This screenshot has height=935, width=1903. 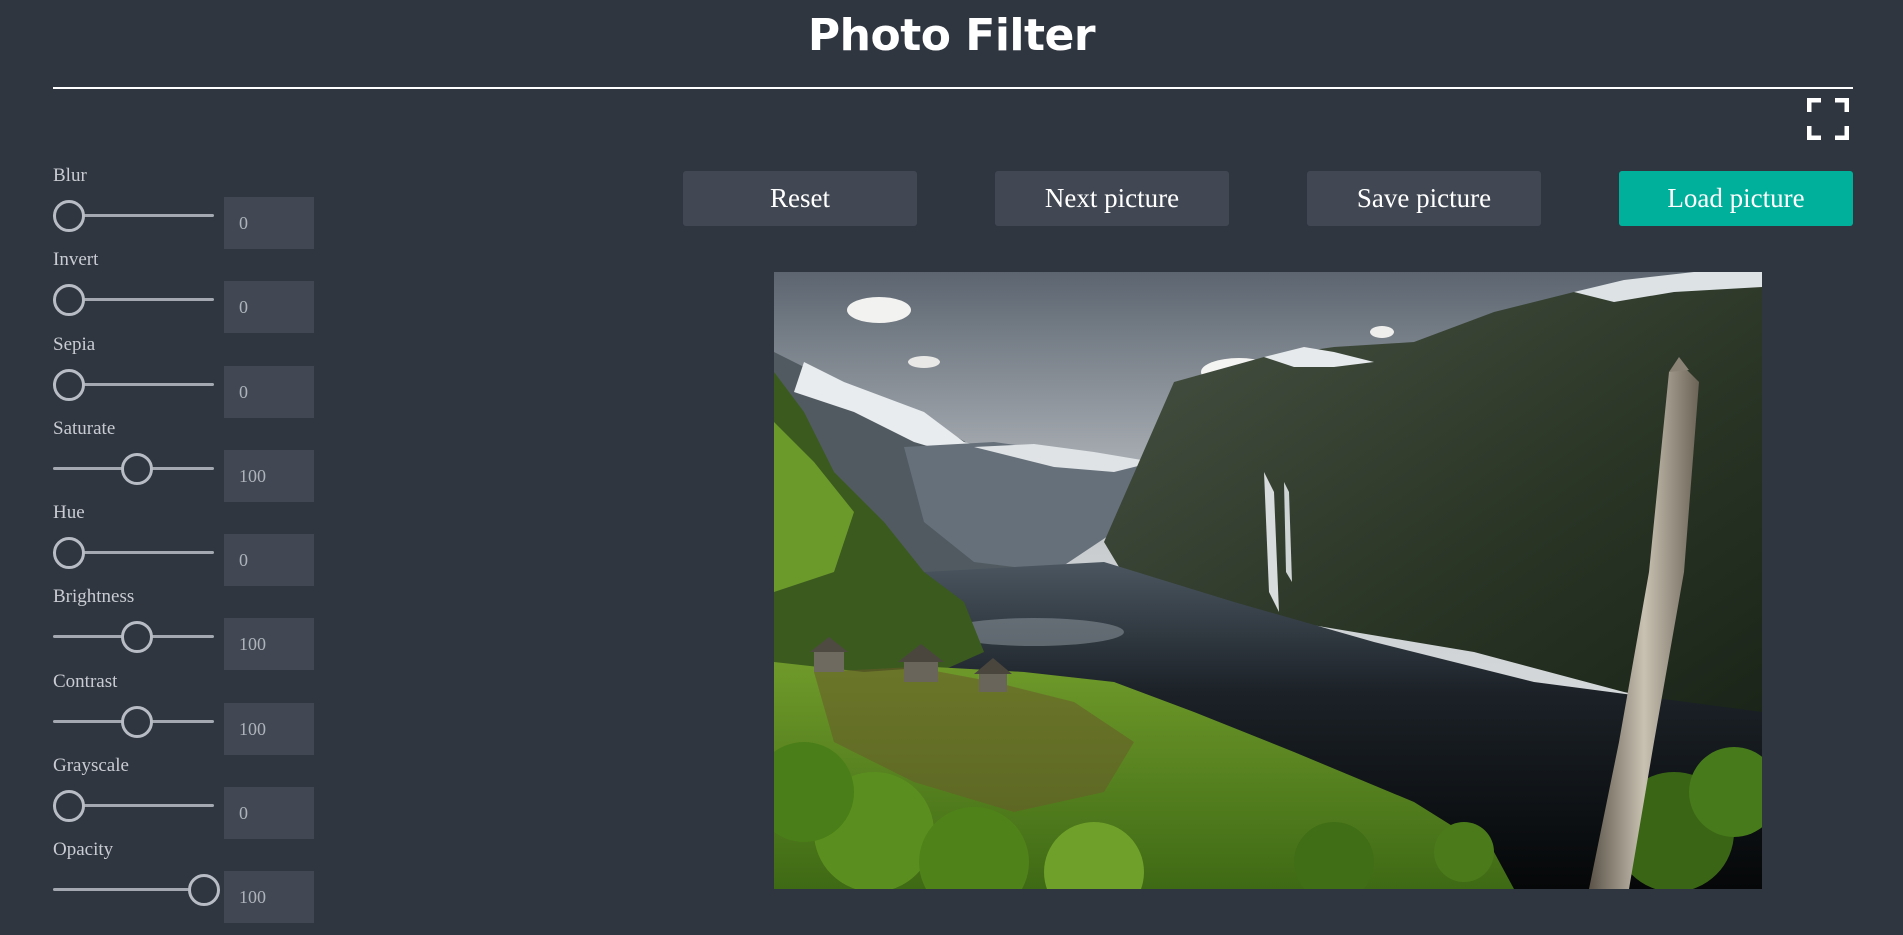 I want to click on filter-label: Invert, so click(x=76, y=260).